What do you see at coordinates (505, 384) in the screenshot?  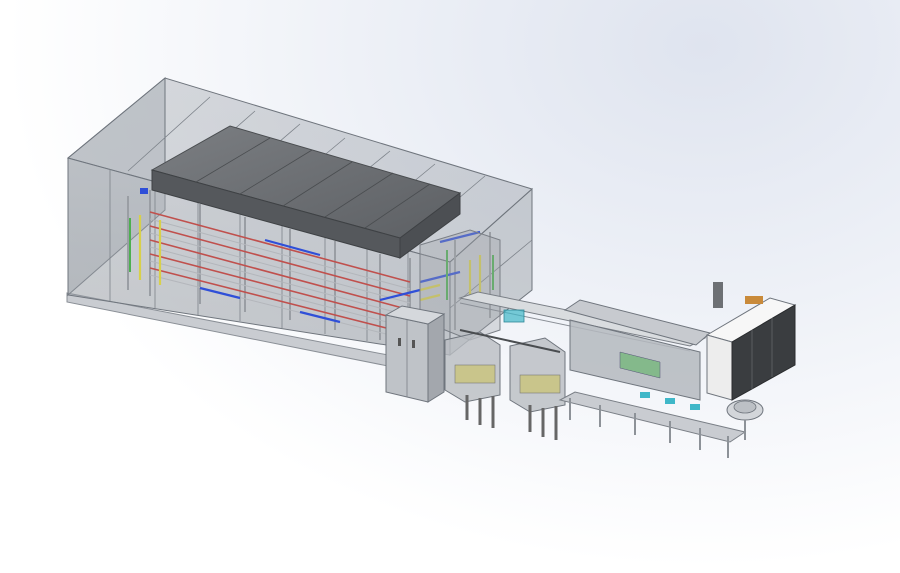 I see `filling-stations` at bounding box center [505, 384].